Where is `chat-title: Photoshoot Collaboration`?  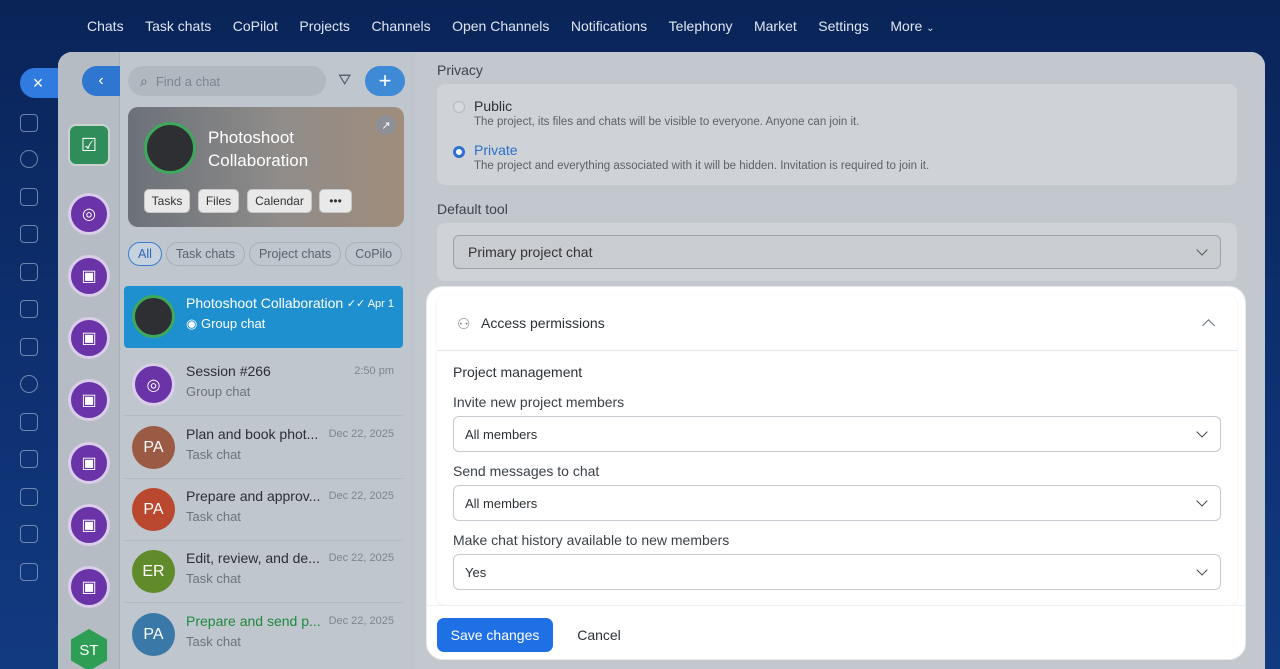
chat-title: Photoshoot Collaboration is located at coordinates (265, 303).